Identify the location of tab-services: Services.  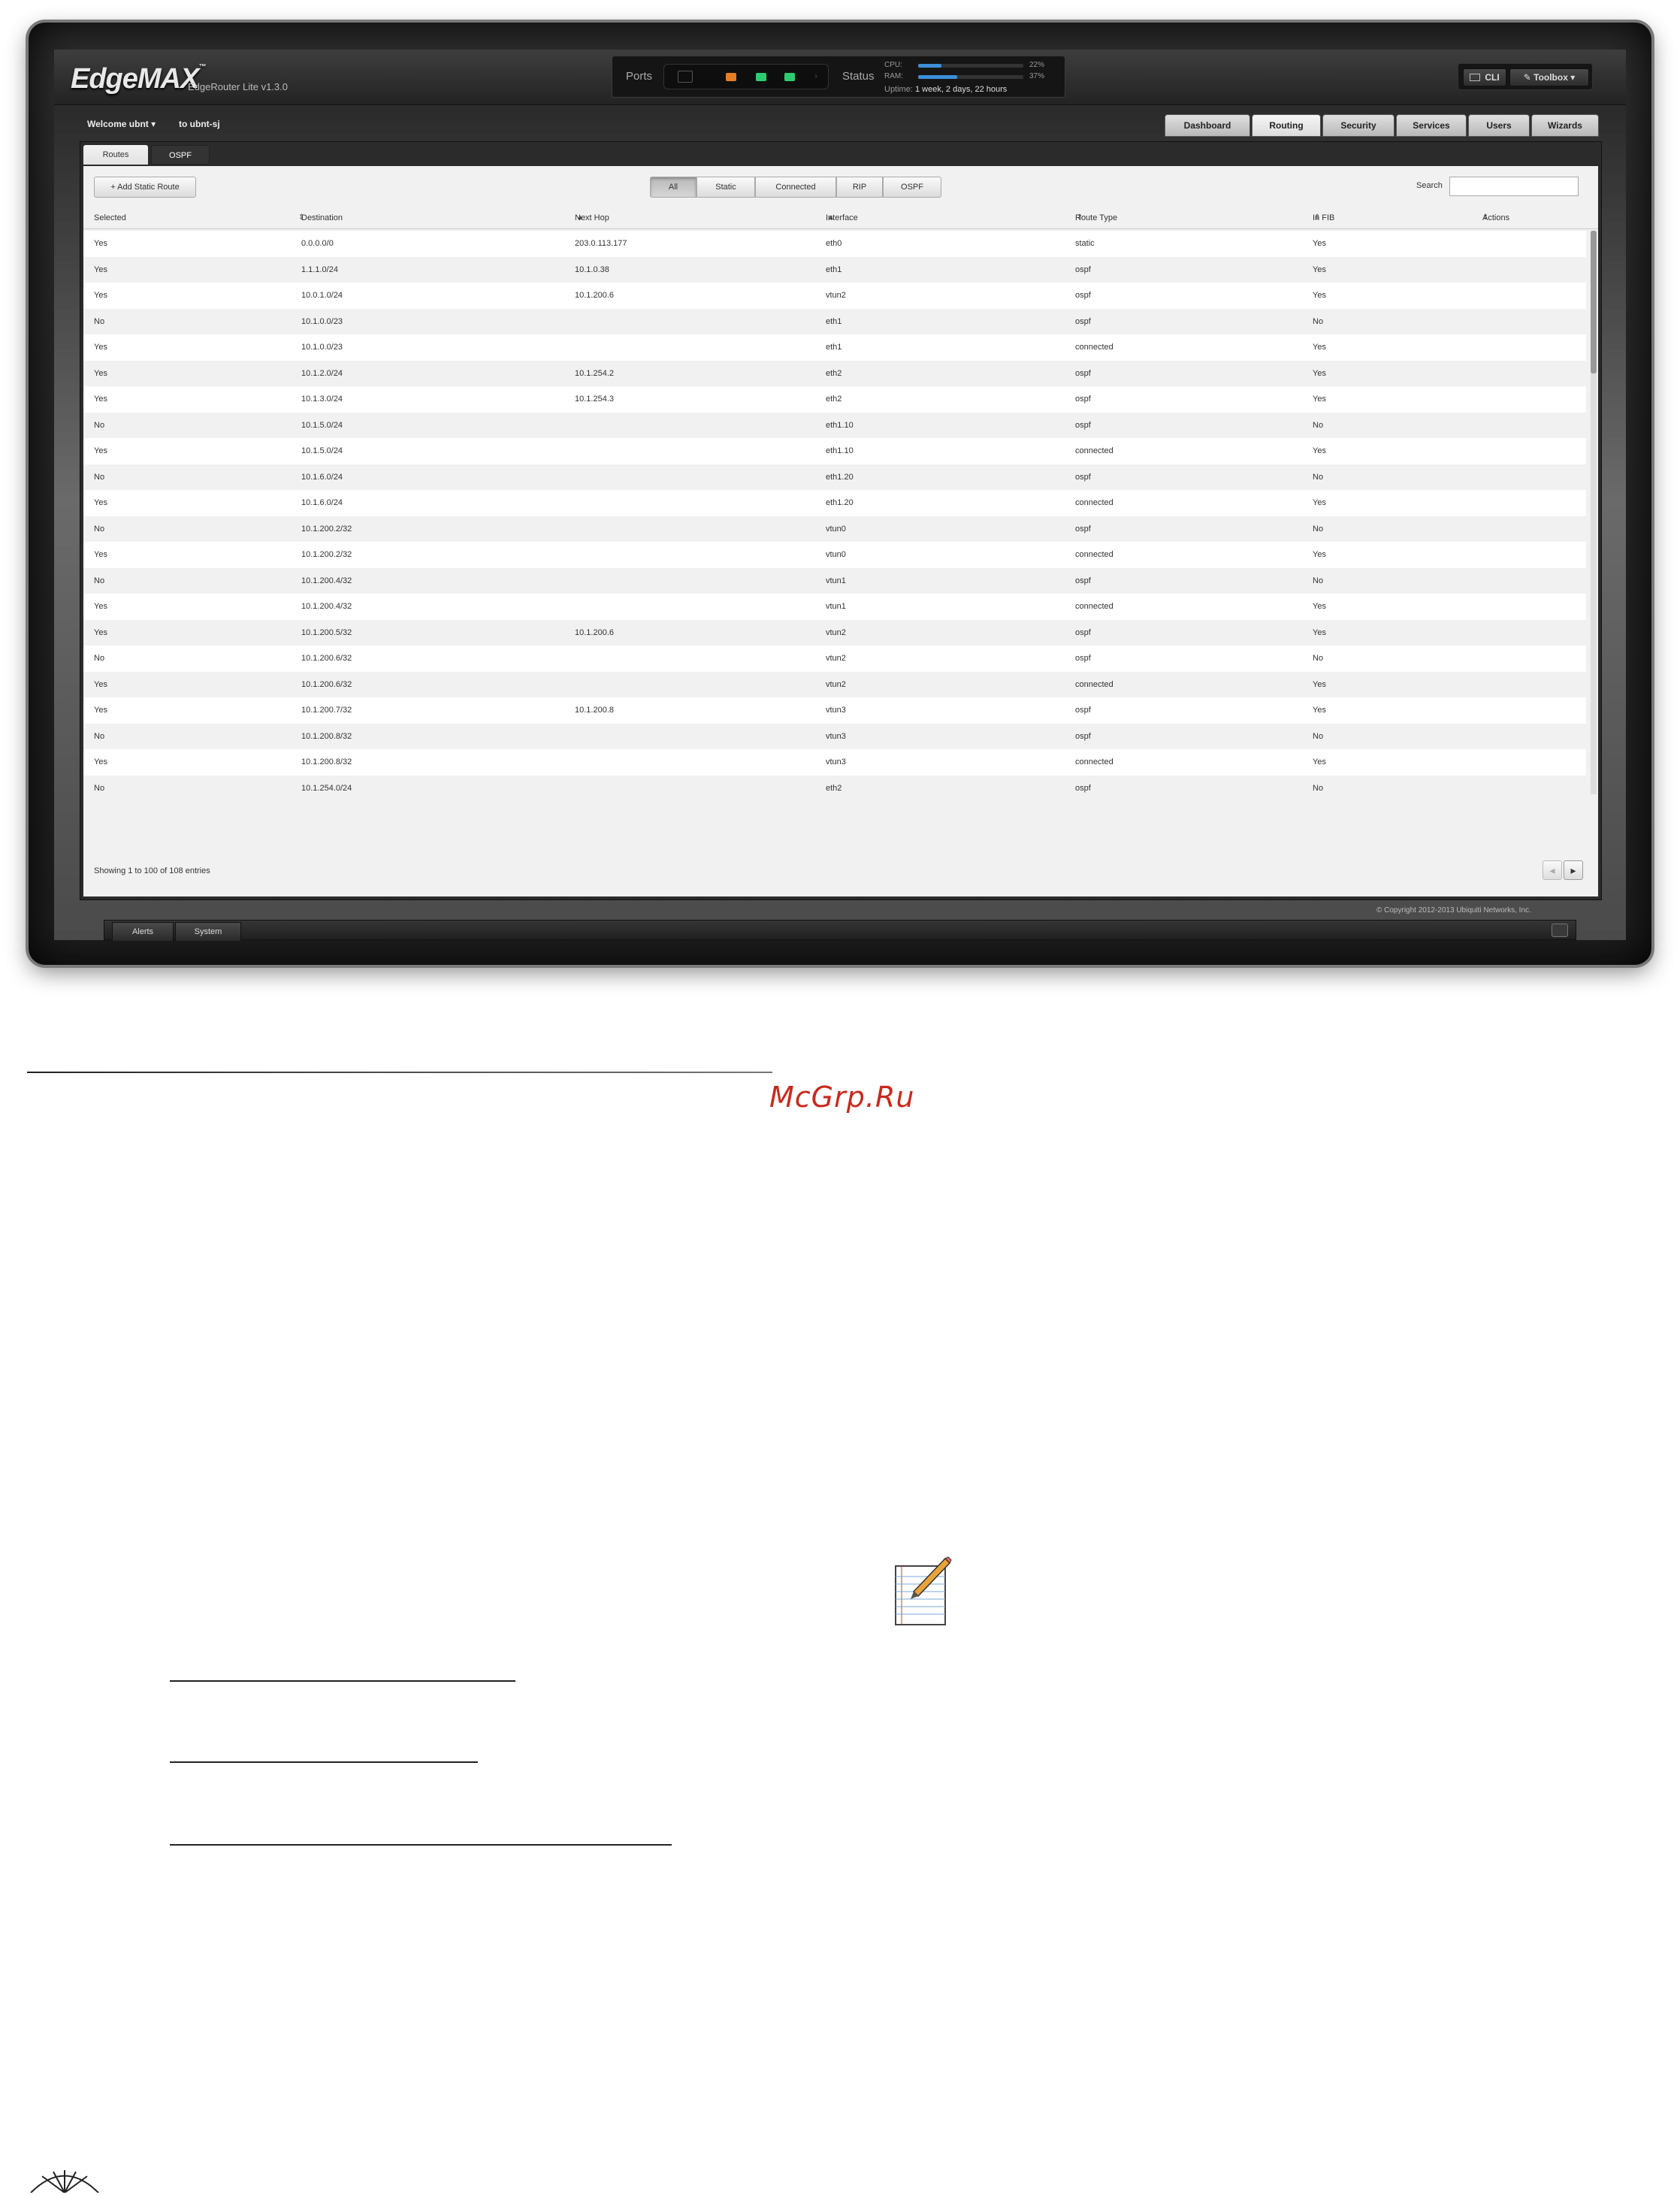
(1431, 125).